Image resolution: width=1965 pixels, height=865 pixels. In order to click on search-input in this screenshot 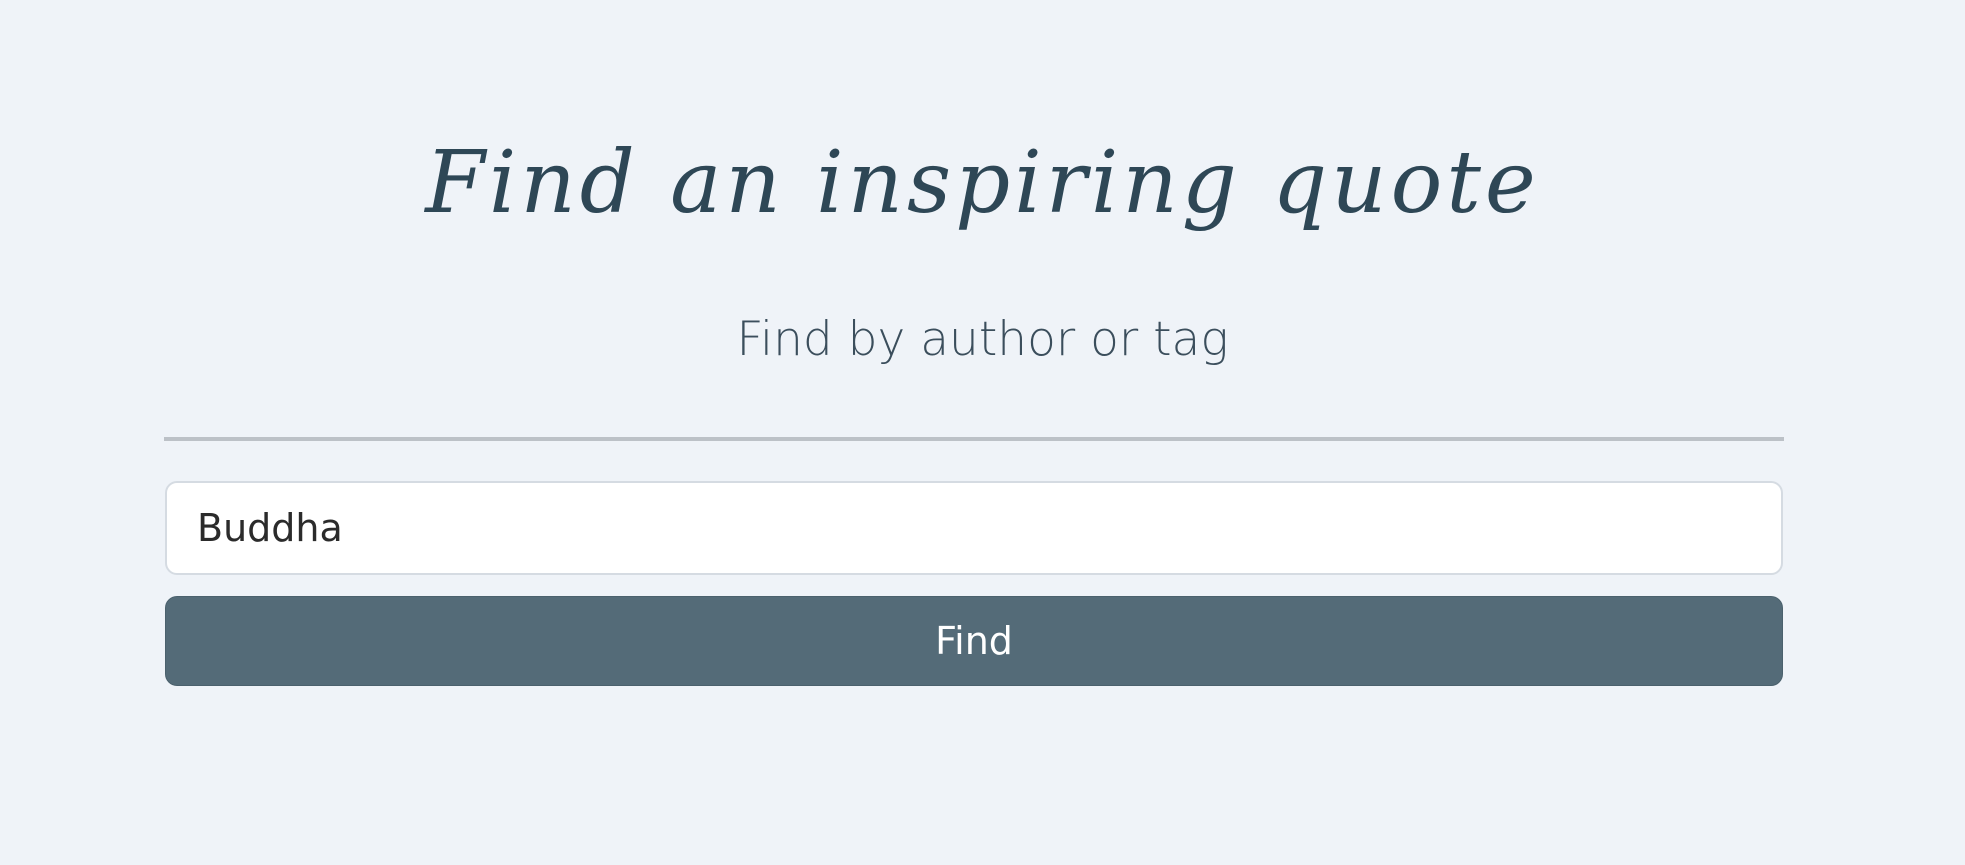, I will do `click(974, 528)`.